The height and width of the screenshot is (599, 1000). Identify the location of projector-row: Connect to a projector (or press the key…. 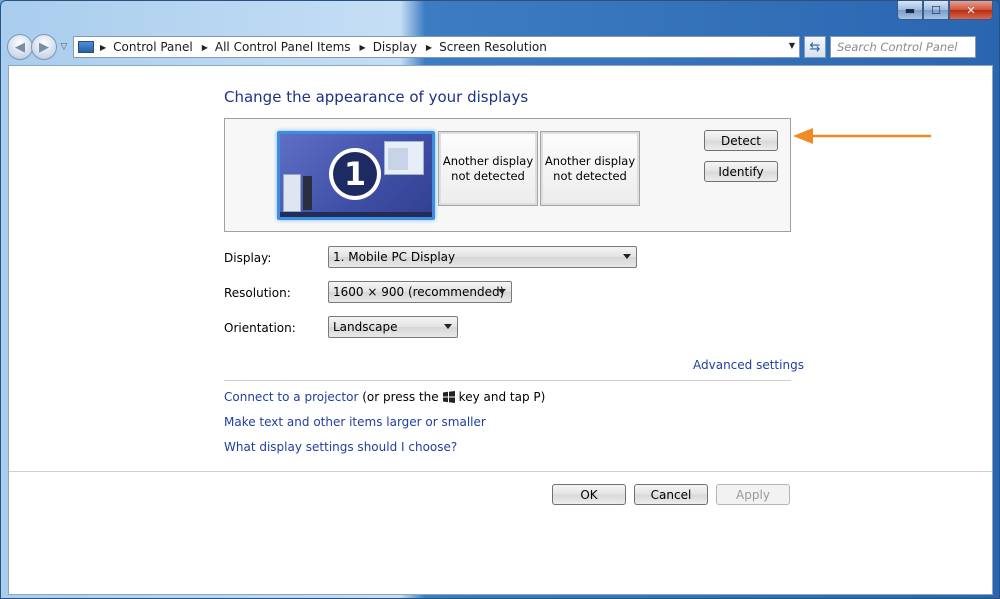
(384, 397).